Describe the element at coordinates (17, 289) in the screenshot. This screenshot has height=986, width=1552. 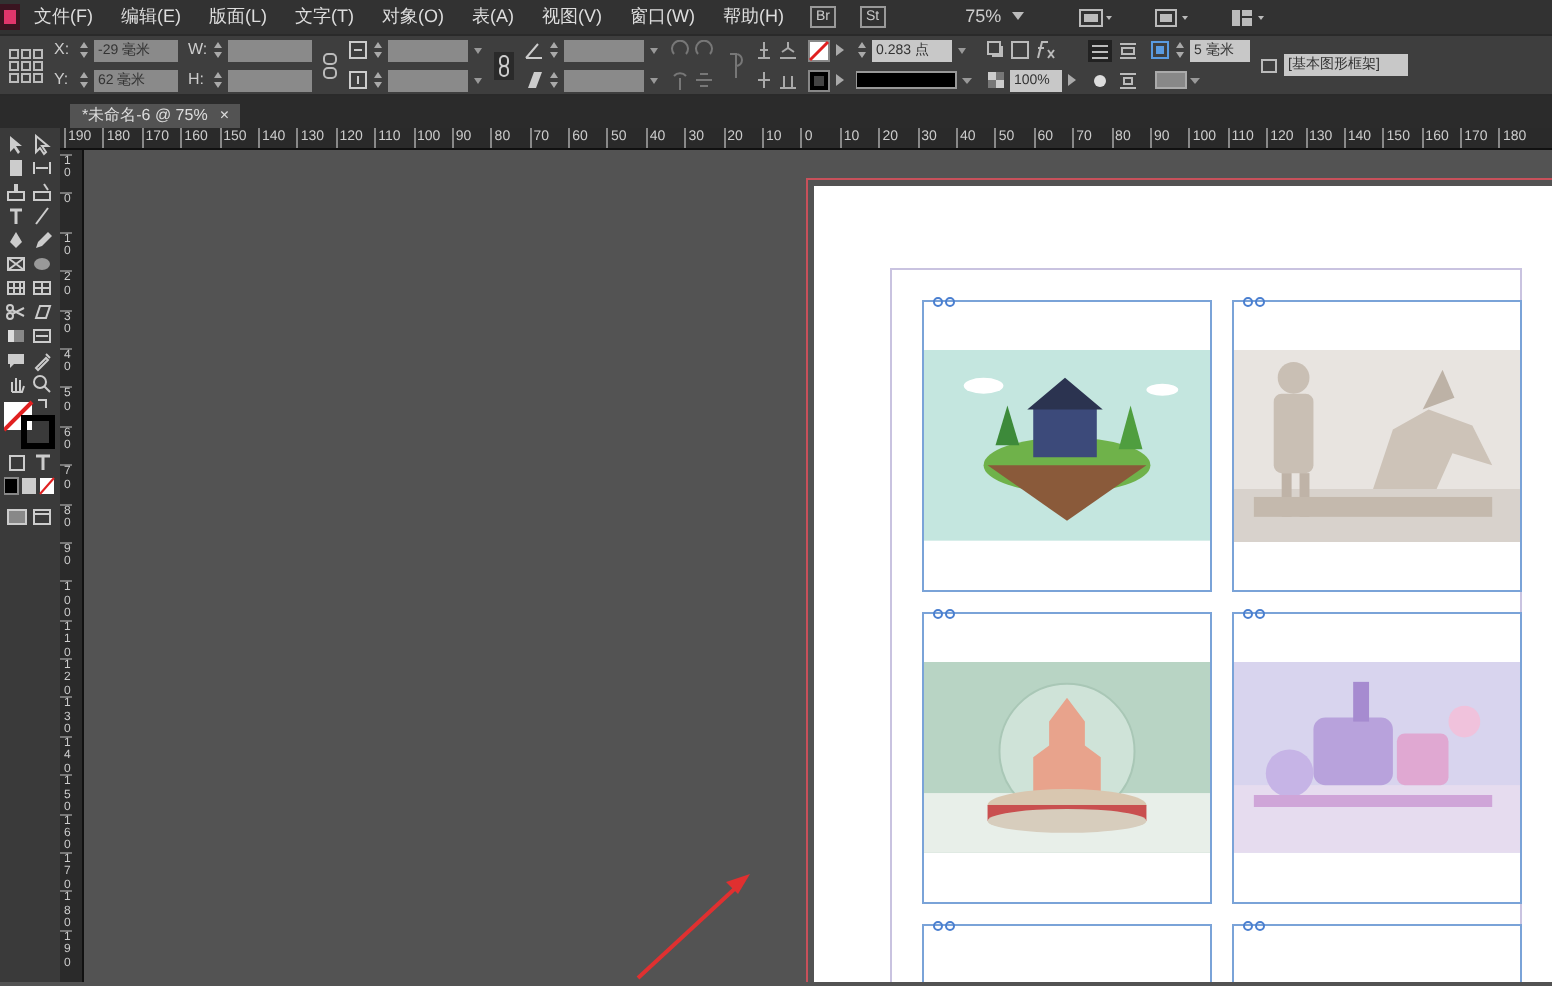
I see `table-tool-icon` at that location.